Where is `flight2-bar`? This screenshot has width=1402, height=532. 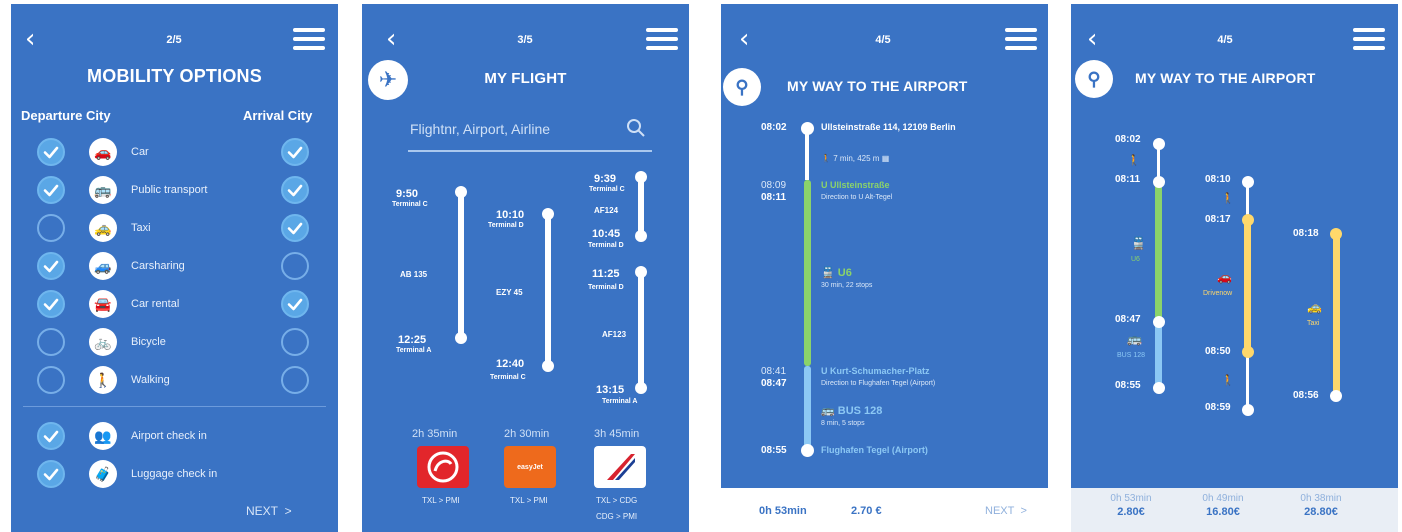
flight2-bar is located at coordinates (548, 289).